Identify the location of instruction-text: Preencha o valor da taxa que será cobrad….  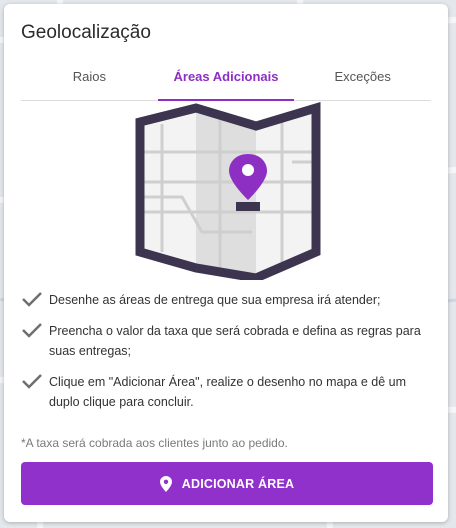
(235, 341).